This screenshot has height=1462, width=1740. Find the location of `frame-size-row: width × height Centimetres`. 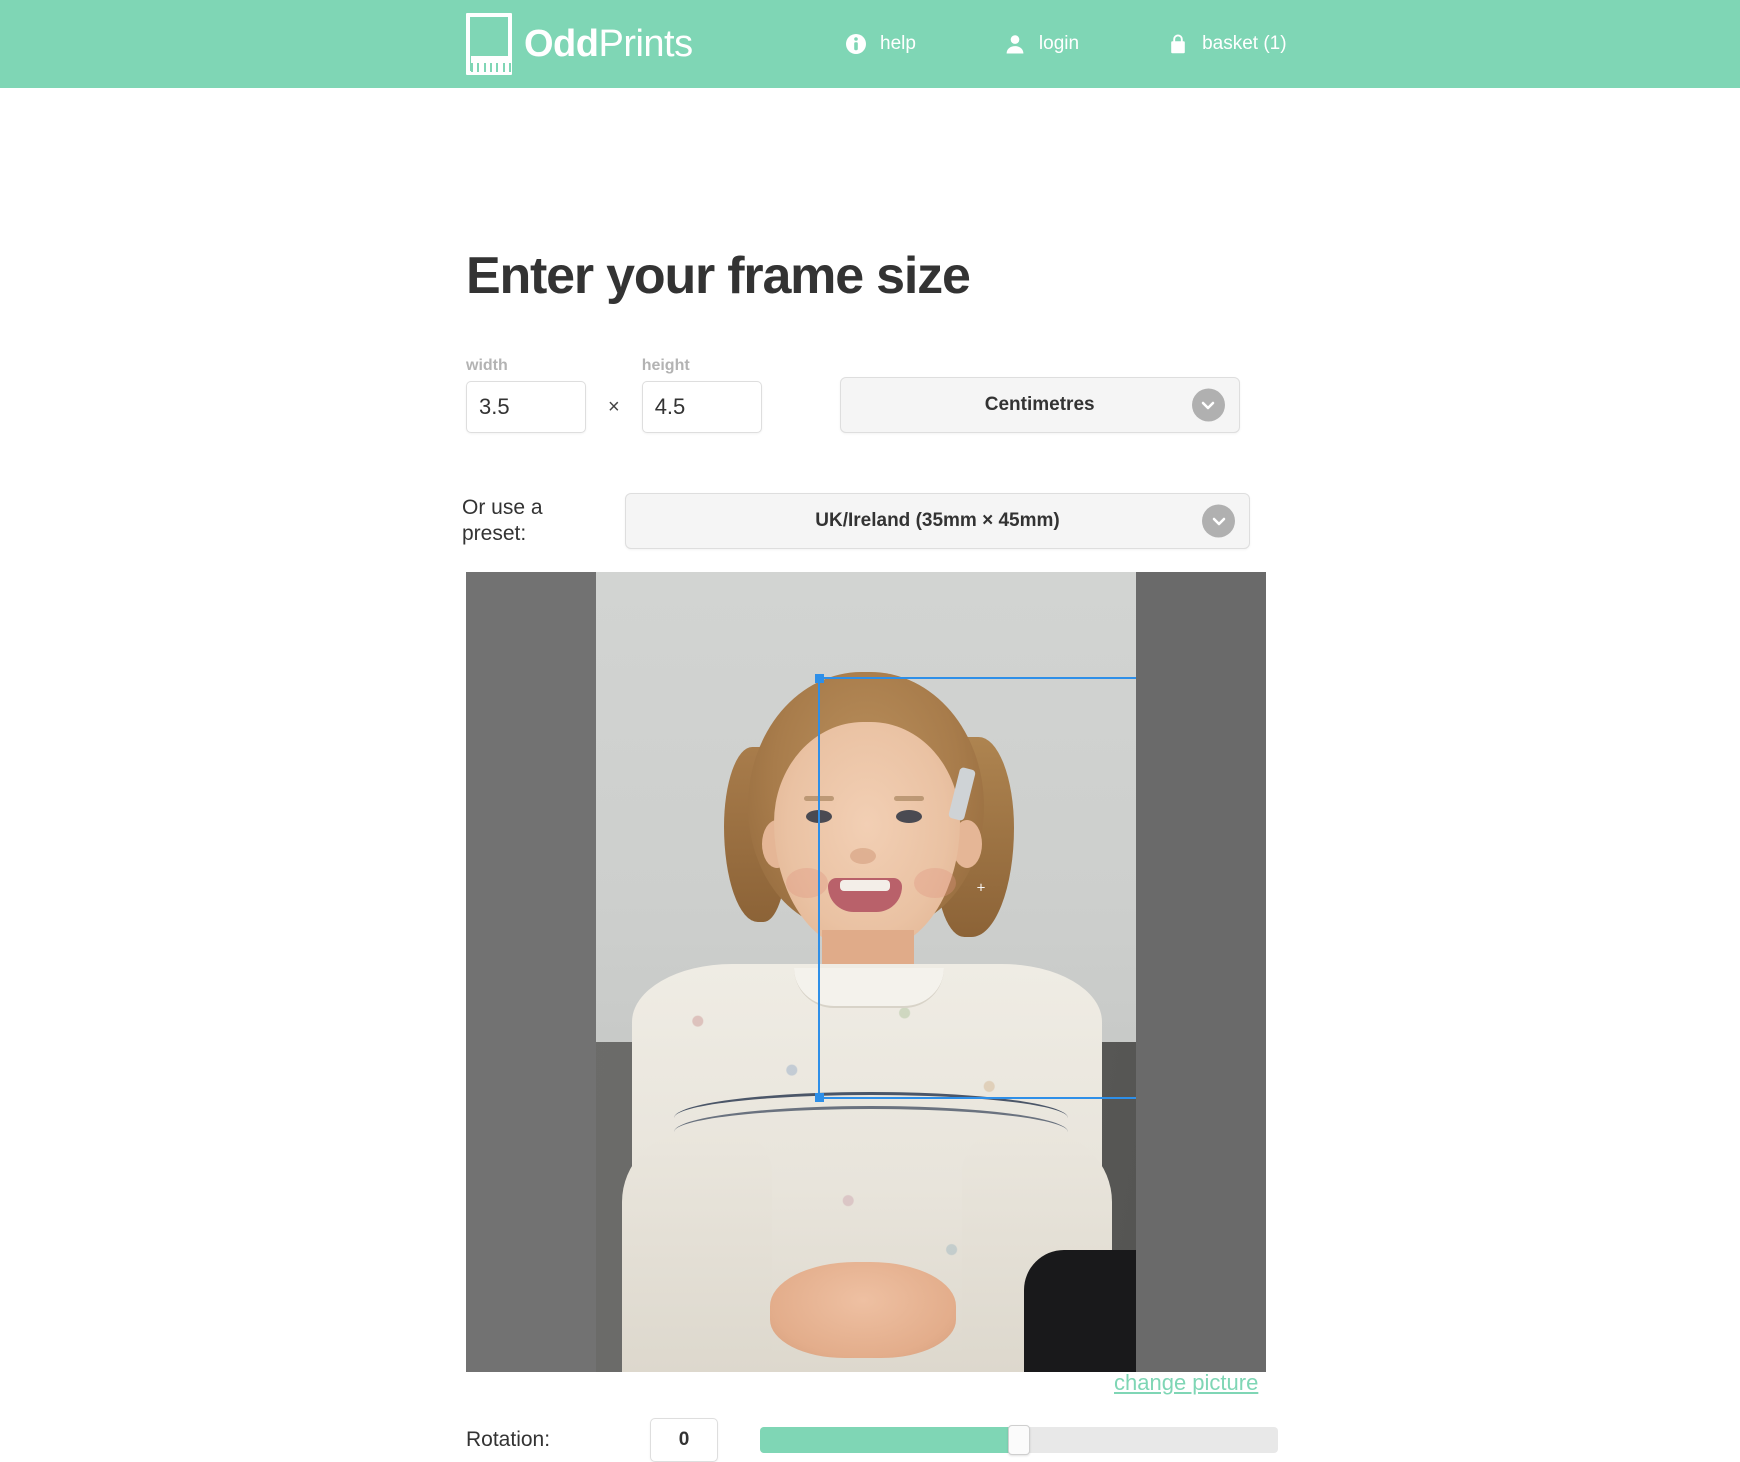

frame-size-row: width × height Centimetres is located at coordinates (853, 395).